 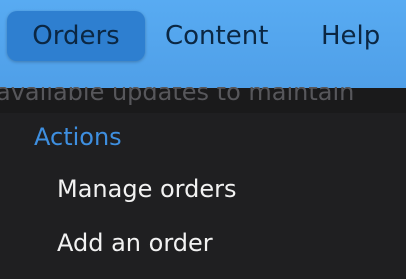 I want to click on manage-orders-item: Manage orders, so click(x=146, y=189).